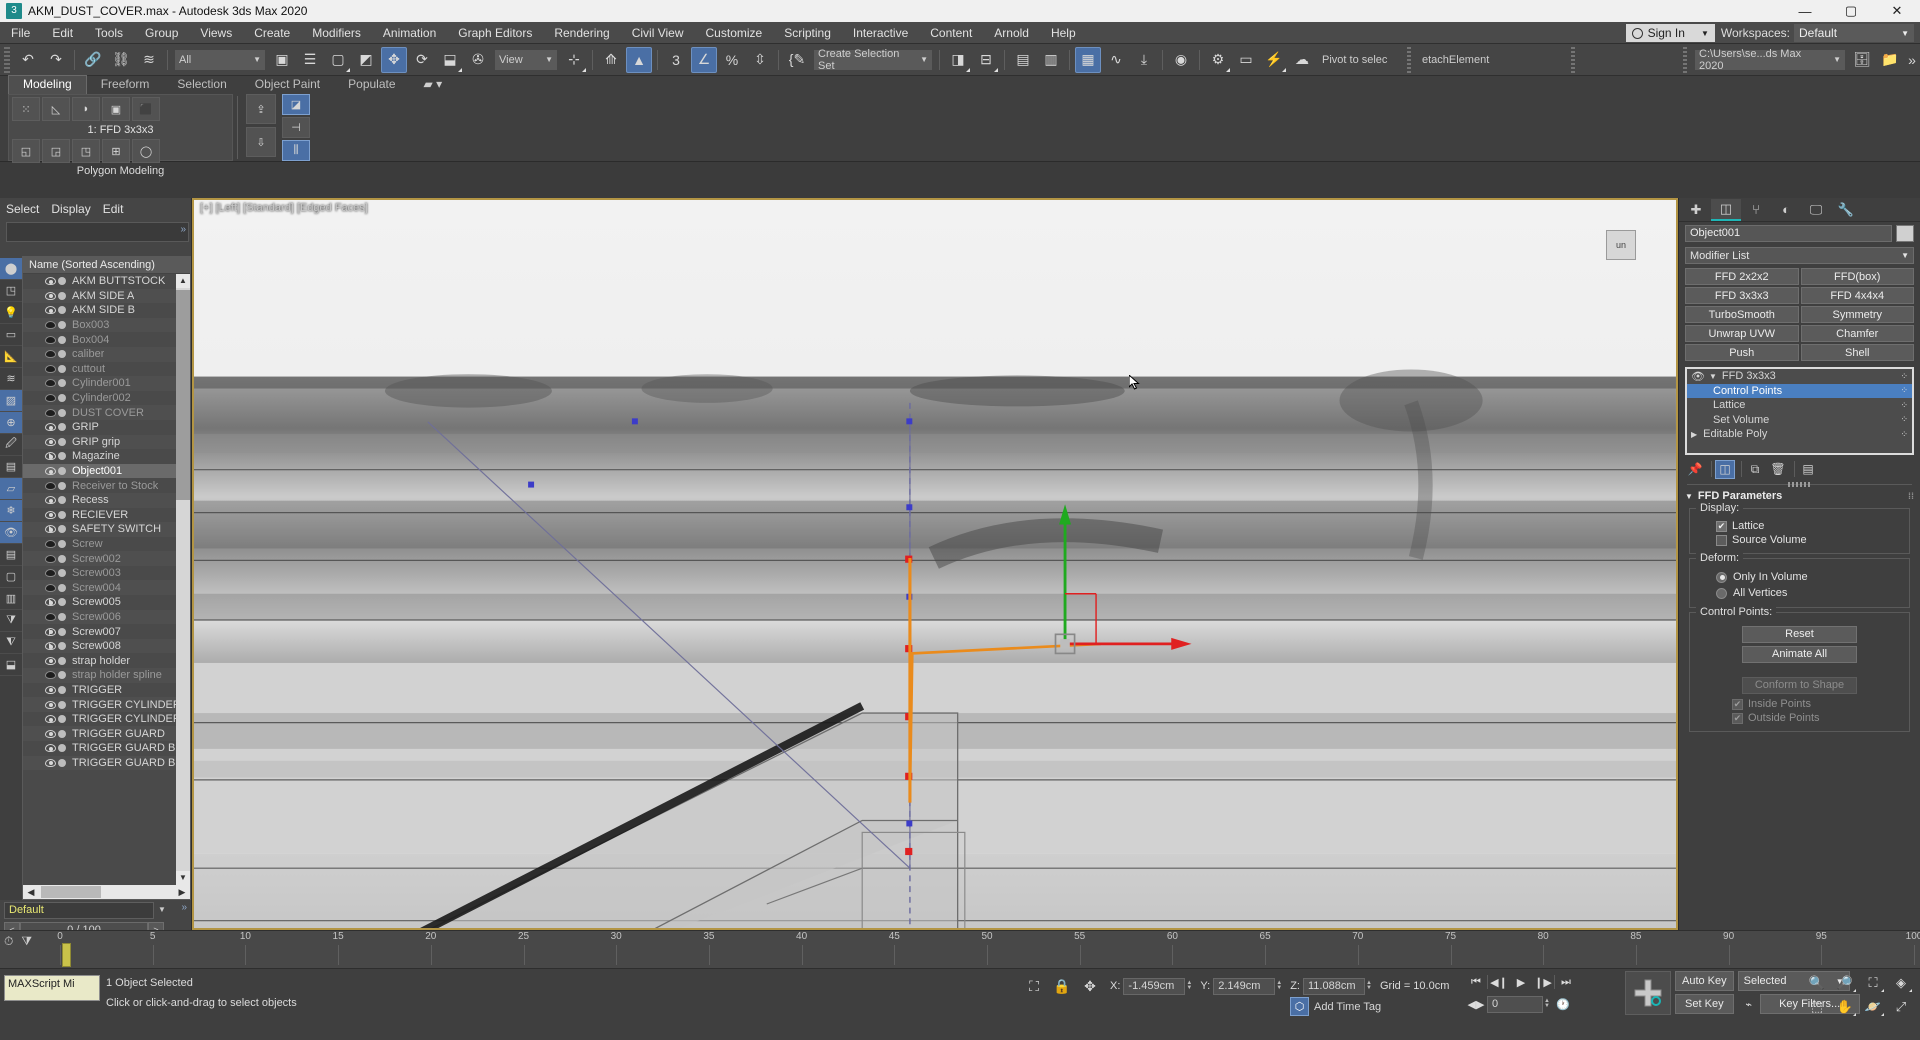  What do you see at coordinates (11, 533) in the screenshot?
I see `filter-hidden-icon: 👁` at bounding box center [11, 533].